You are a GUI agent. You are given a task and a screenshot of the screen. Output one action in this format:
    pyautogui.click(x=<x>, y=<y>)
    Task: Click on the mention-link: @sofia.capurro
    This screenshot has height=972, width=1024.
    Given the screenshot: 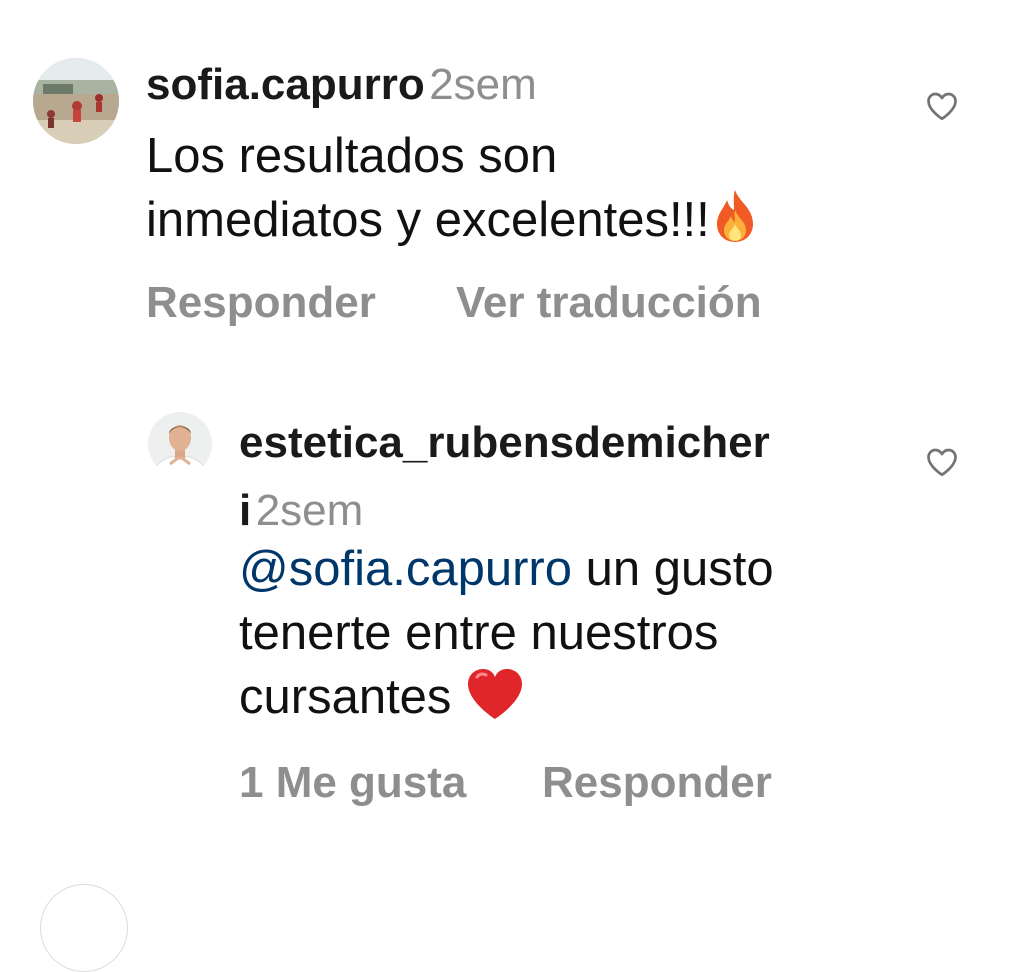 What is the action you would take?
    pyautogui.click(x=405, y=569)
    